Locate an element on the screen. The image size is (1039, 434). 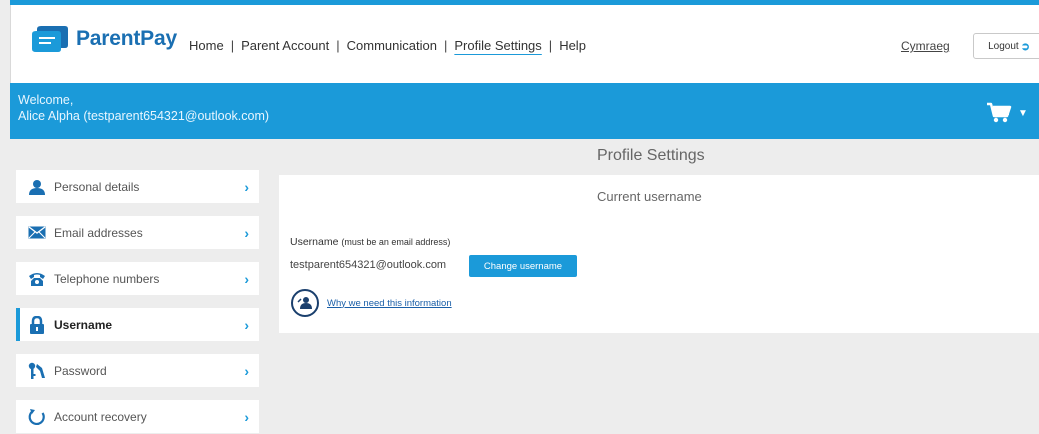
nav-help: Help is located at coordinates (572, 45).